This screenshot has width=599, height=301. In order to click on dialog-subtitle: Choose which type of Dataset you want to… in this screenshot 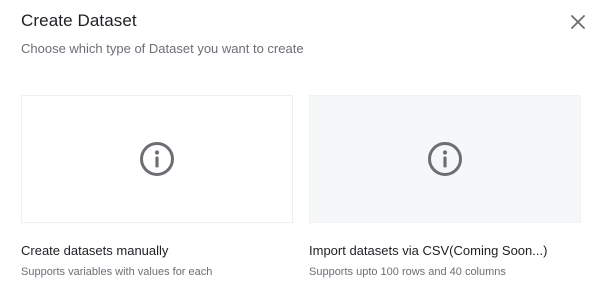, I will do `click(162, 48)`.